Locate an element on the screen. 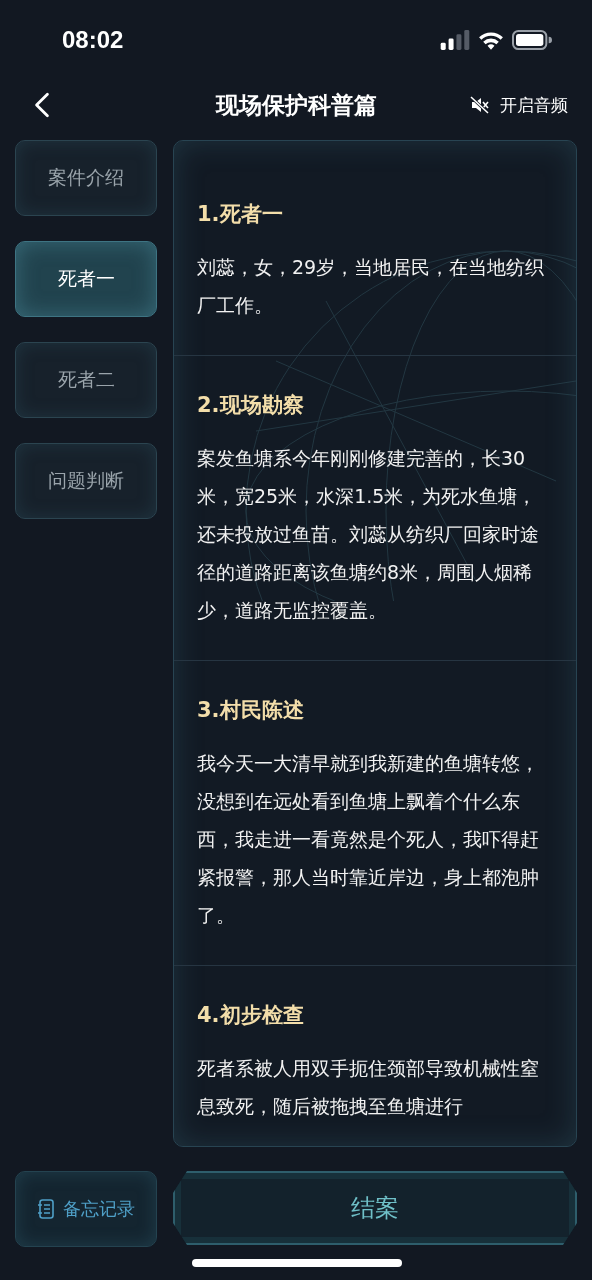  back-button is located at coordinates (42, 105).